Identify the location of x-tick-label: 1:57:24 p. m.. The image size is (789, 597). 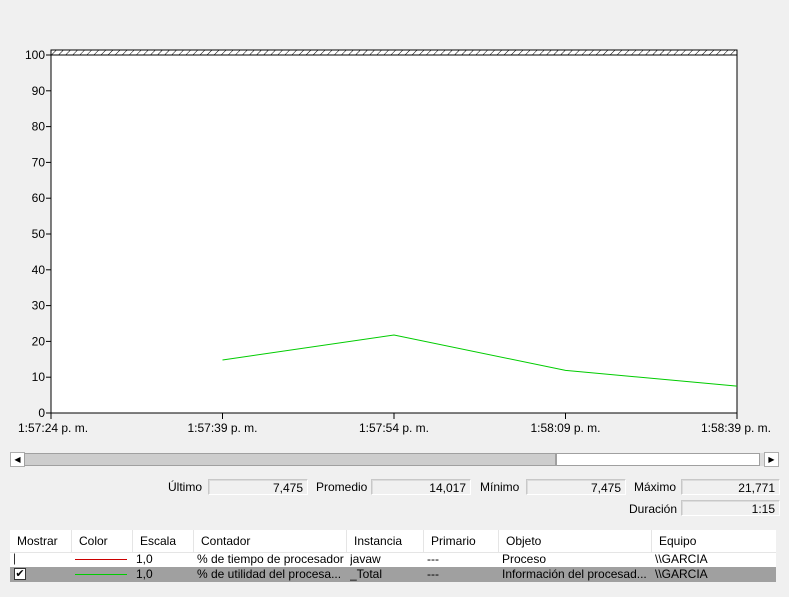
(53, 428).